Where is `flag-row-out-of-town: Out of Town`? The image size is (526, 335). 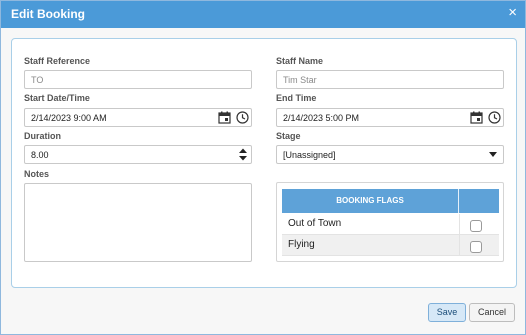
flag-row-out-of-town: Out of Town is located at coordinates (390, 224).